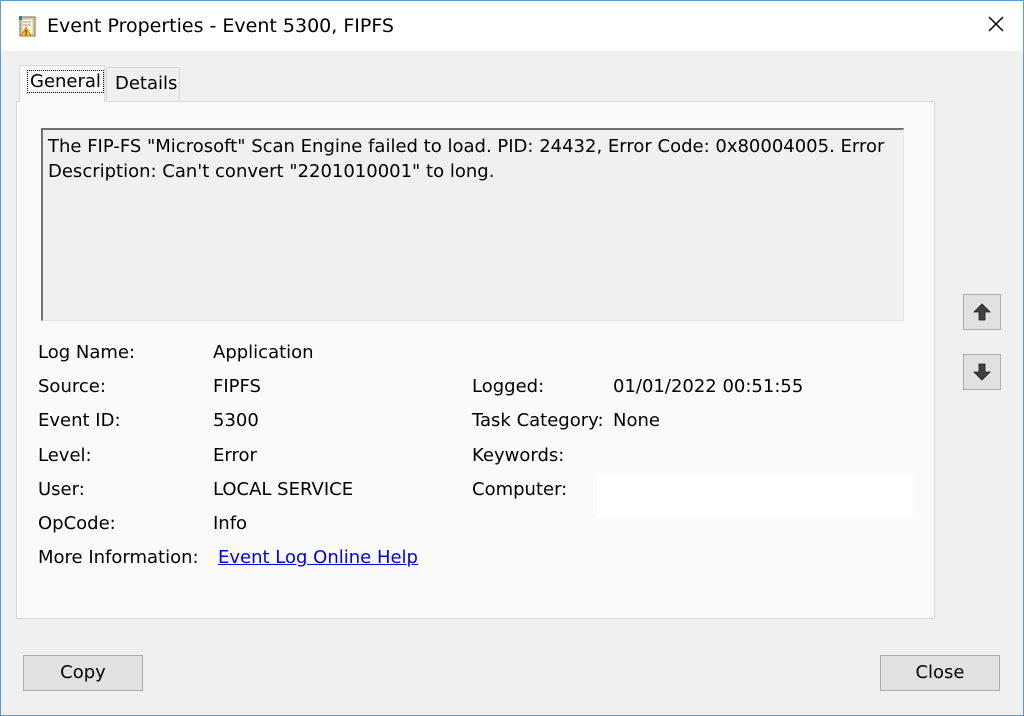 This screenshot has width=1024, height=716. Describe the element at coordinates (636, 420) in the screenshot. I see `task-category-value: None` at that location.